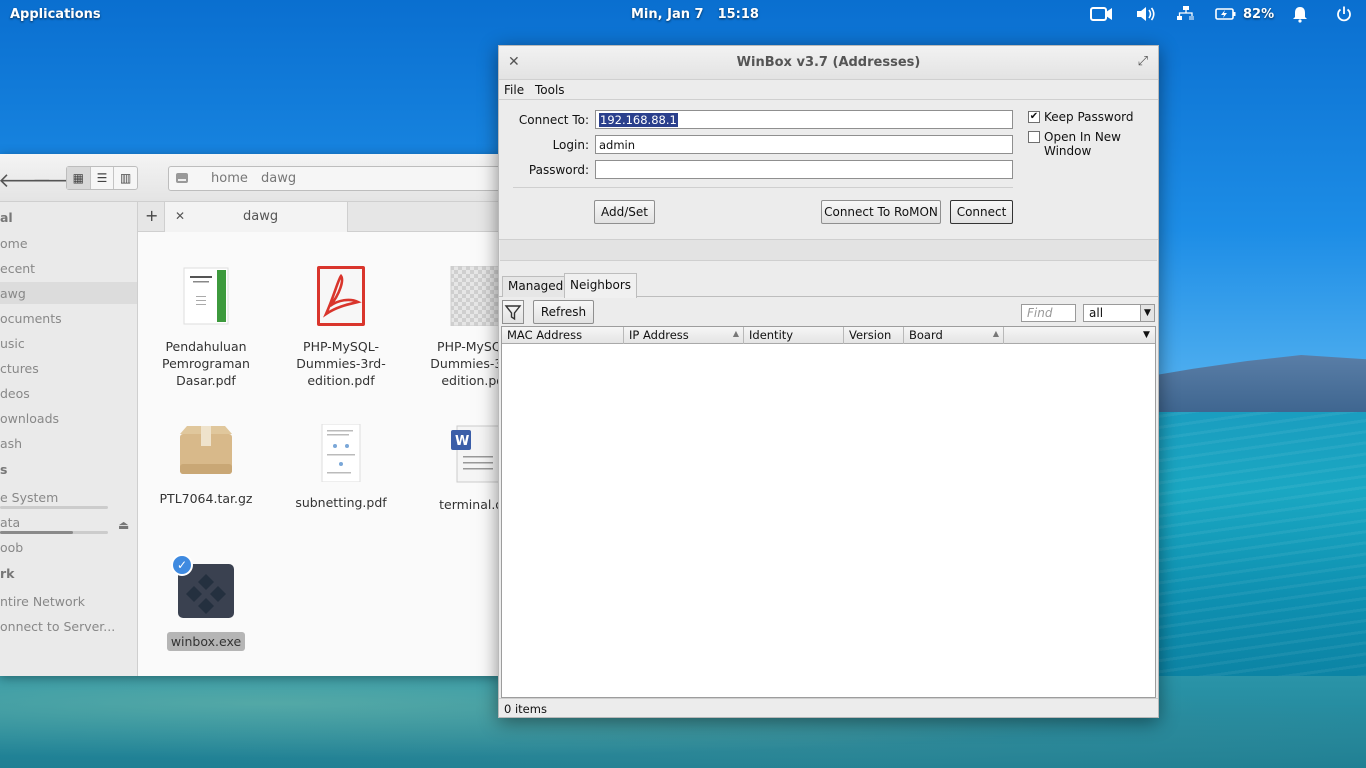  Describe the element at coordinates (462, 441) in the screenshot. I see `svg-text: W` at that location.